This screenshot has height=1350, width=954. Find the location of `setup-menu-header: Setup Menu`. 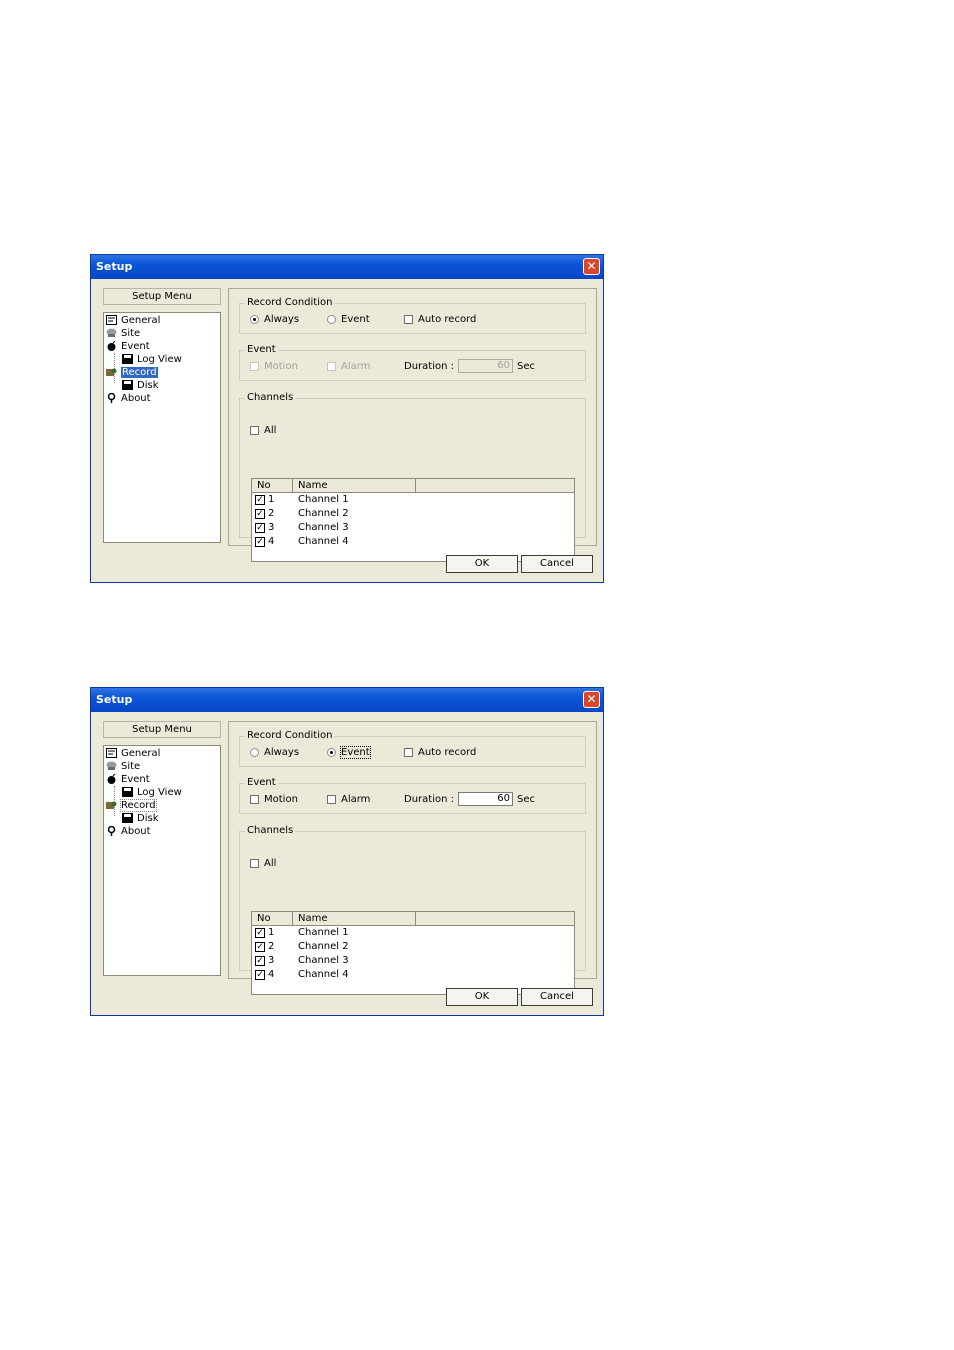

setup-menu-header: Setup Menu is located at coordinates (162, 296).